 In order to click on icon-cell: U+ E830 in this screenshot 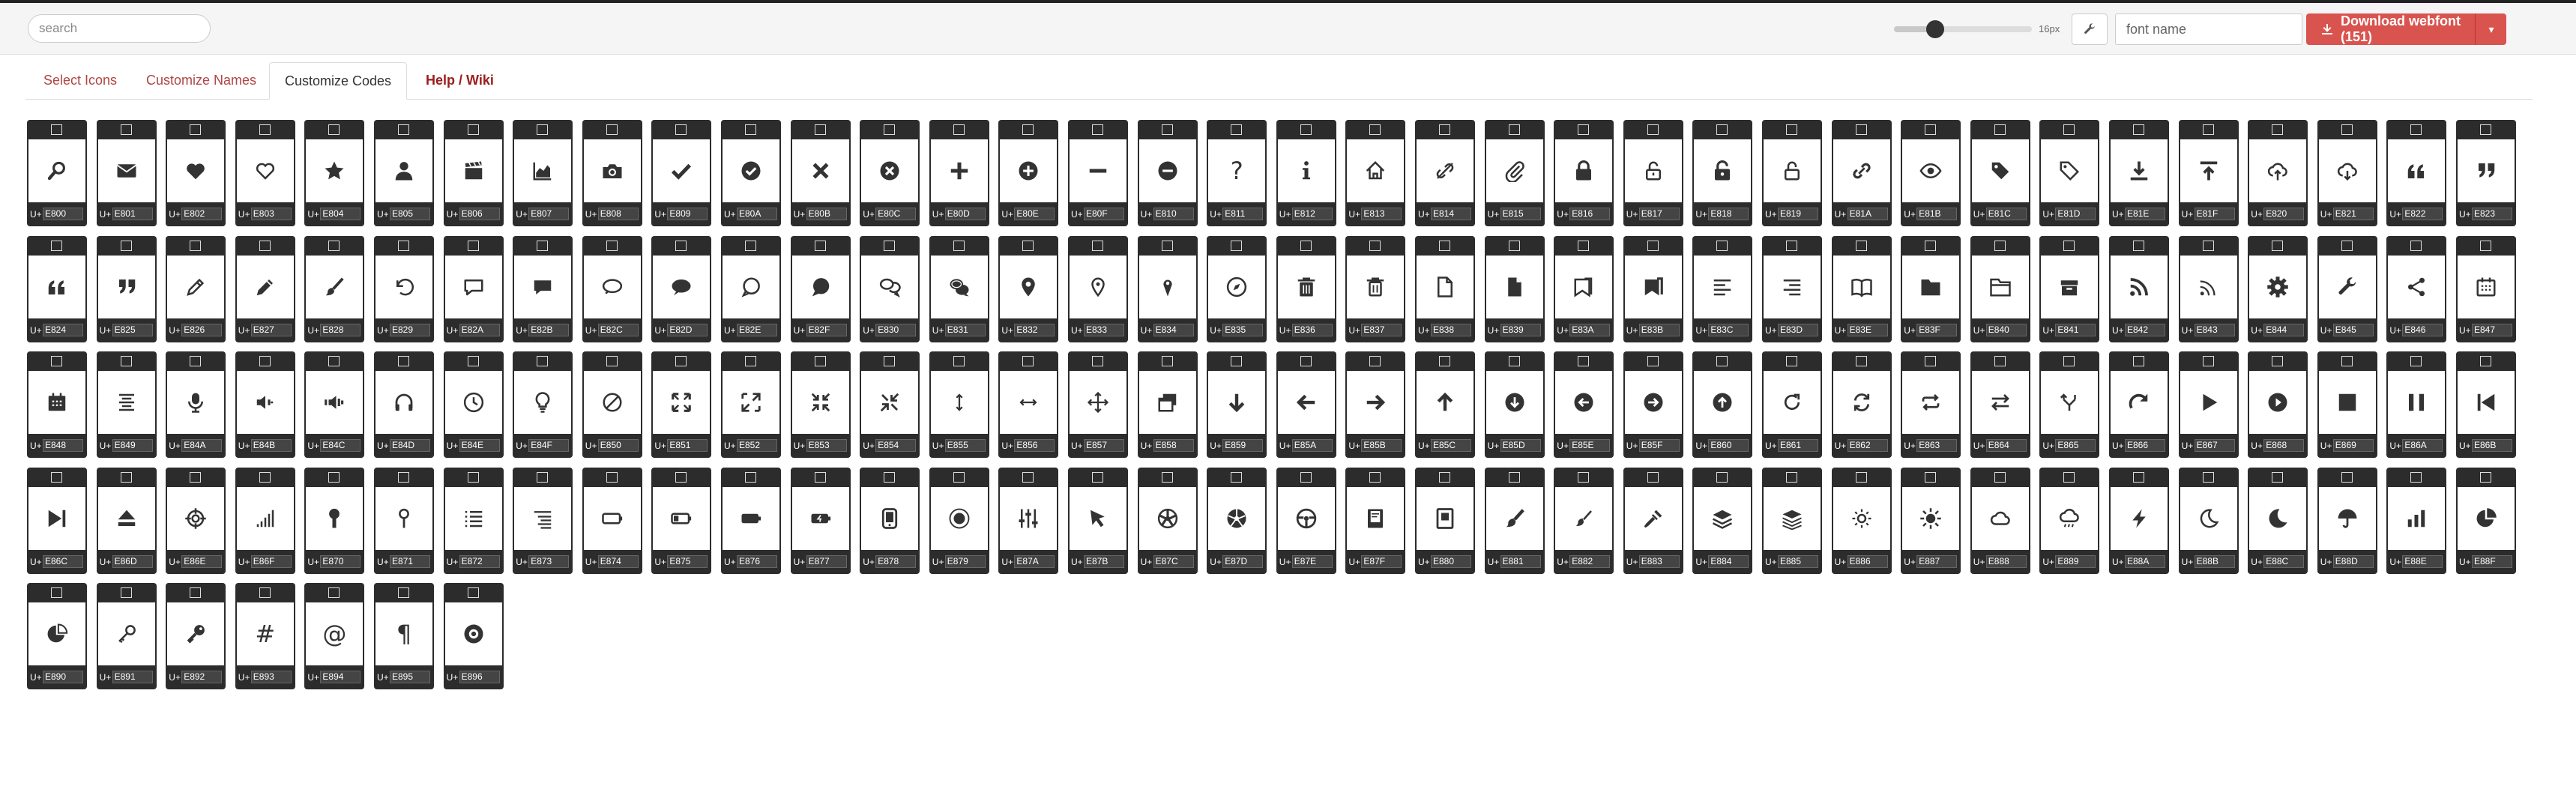, I will do `click(890, 288)`.